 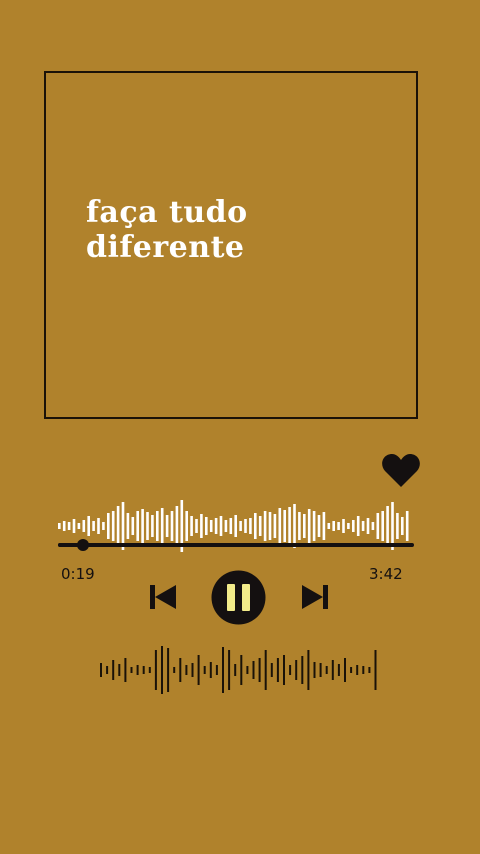 I want to click on skip-previous-icon, so click(x=163, y=597).